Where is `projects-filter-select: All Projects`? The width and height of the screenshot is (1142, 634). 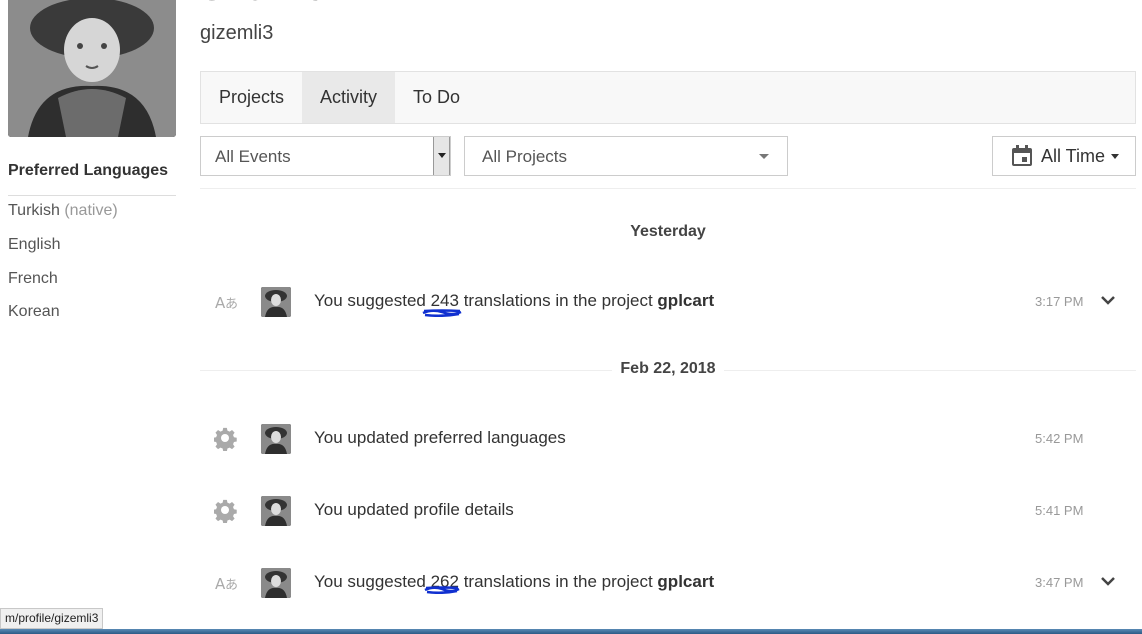 projects-filter-select: All Projects is located at coordinates (626, 156).